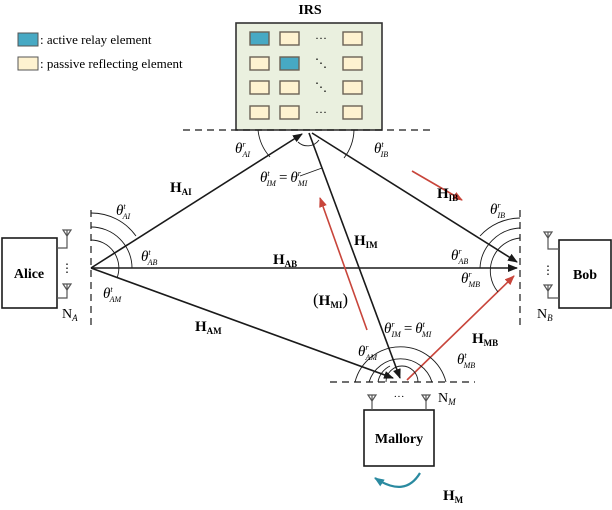  Describe the element at coordinates (112, 294) in the screenshot. I see `angle-label-t-AM: θt AM` at that location.